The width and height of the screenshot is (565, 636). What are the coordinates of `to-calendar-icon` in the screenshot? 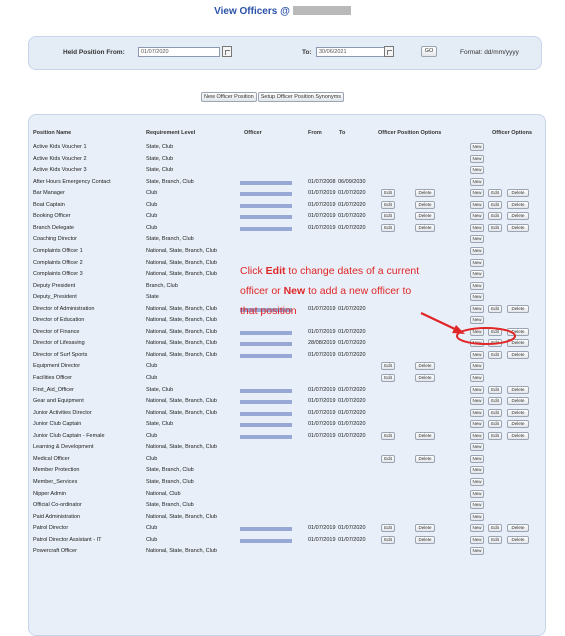 It's located at (389, 51).